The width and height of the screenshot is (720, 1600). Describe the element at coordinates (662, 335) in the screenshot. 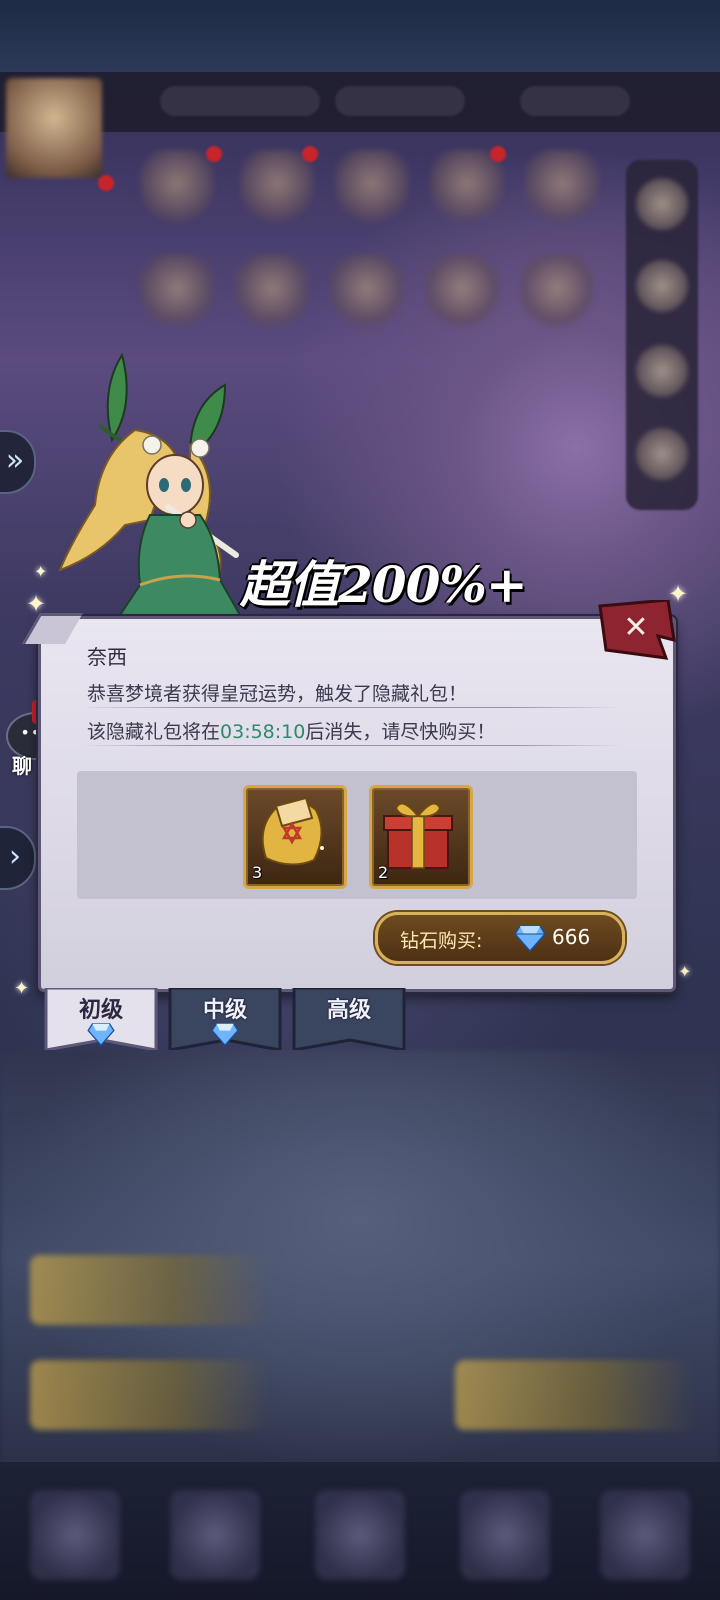

I see `side-menu-blurred` at that location.